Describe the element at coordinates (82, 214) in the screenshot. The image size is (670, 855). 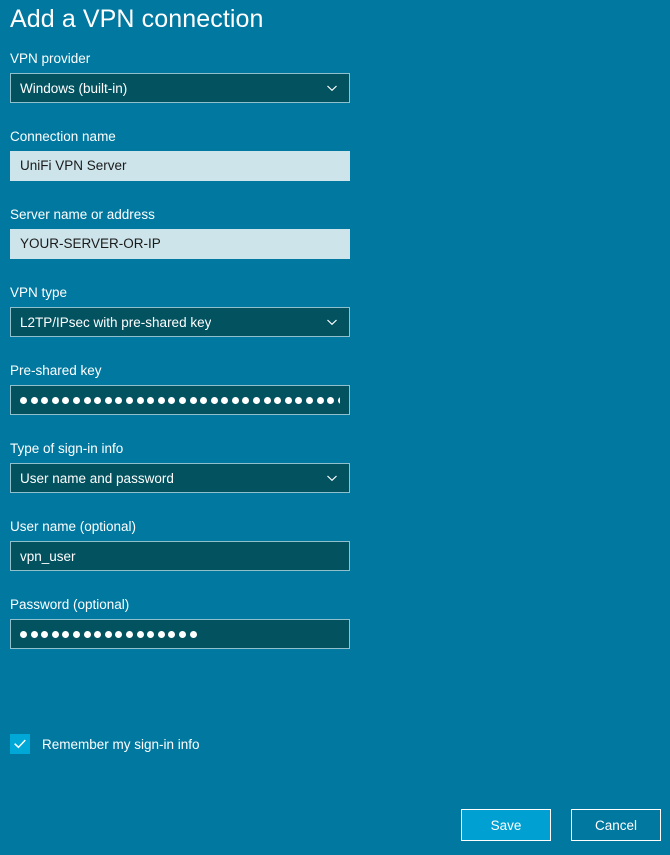
I see `server-address-label: Server name or address` at that location.